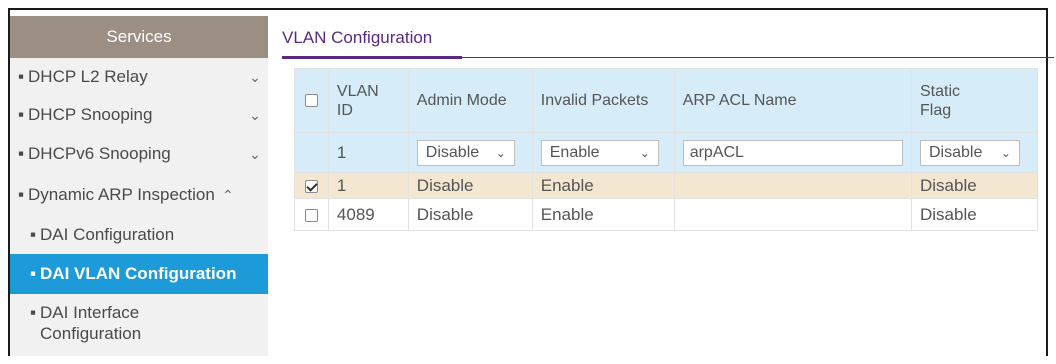 The image size is (1056, 364). Describe the element at coordinates (90, 312) in the screenshot. I see `sidebar-item-label: DAI Interface` at that location.